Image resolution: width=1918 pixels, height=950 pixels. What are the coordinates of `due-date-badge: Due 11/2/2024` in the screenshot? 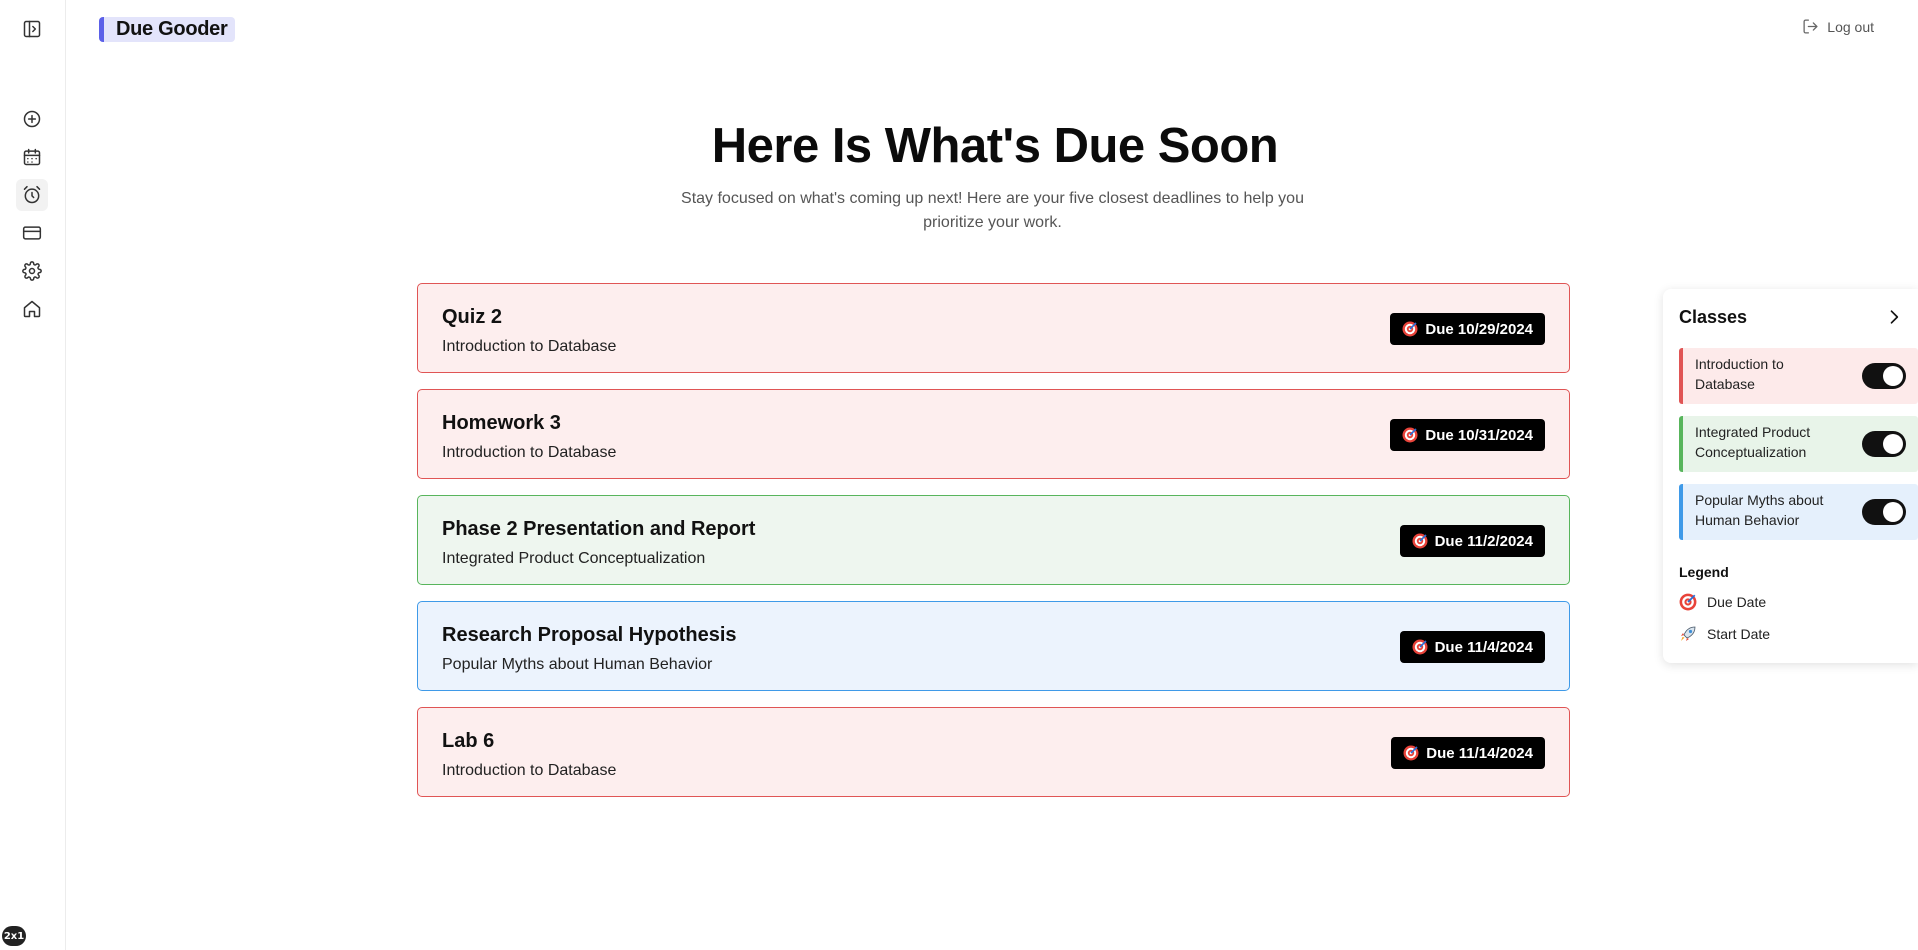 It's located at (1472, 541).